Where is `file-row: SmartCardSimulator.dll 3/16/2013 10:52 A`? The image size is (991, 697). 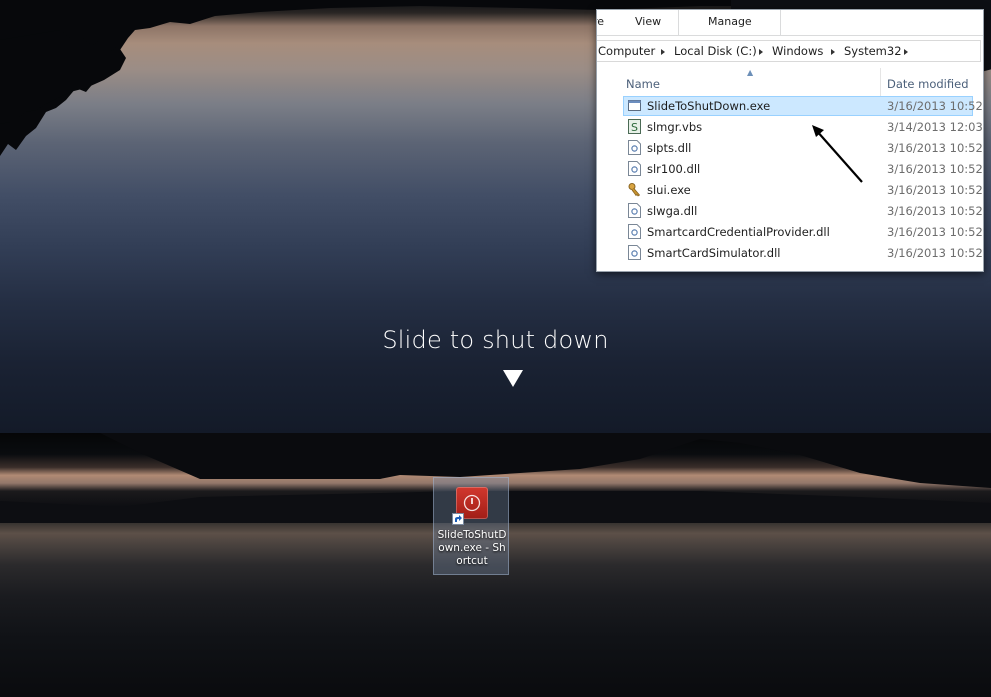 file-row: SmartCardSimulator.dll 3/16/2013 10:52 A is located at coordinates (790, 252).